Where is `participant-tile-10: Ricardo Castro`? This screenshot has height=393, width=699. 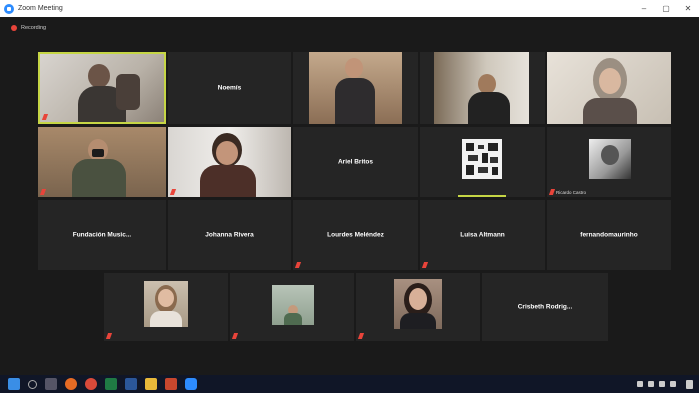
participant-tile-10: Ricardo Castro is located at coordinates (609, 162).